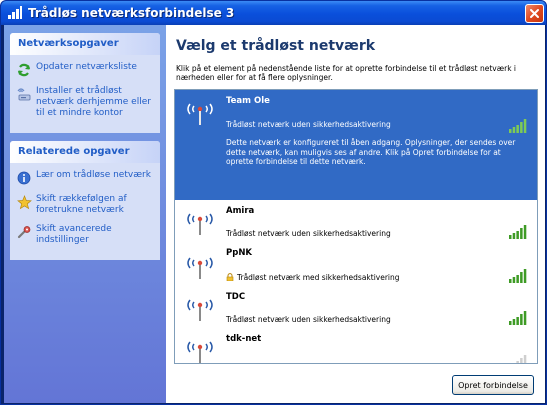  I want to click on task-label: Skift rækkefølgen af foretrukne netværk, so click(81, 204).